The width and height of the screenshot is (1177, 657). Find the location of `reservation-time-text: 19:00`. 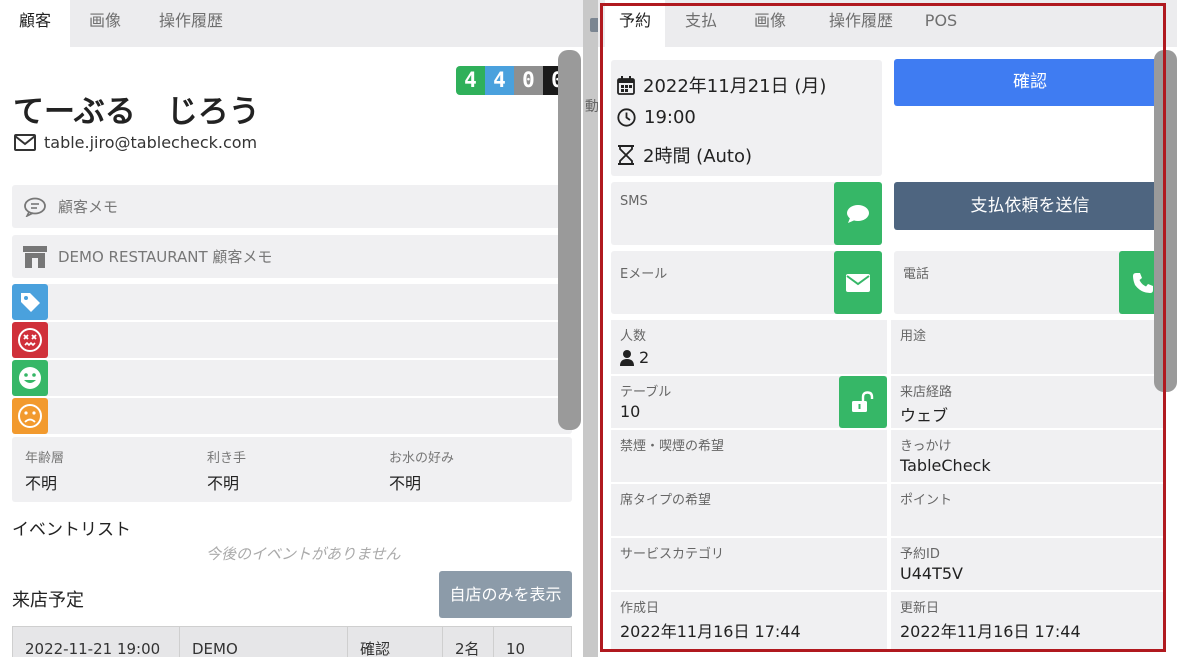

reservation-time-text: 19:00 is located at coordinates (670, 117).